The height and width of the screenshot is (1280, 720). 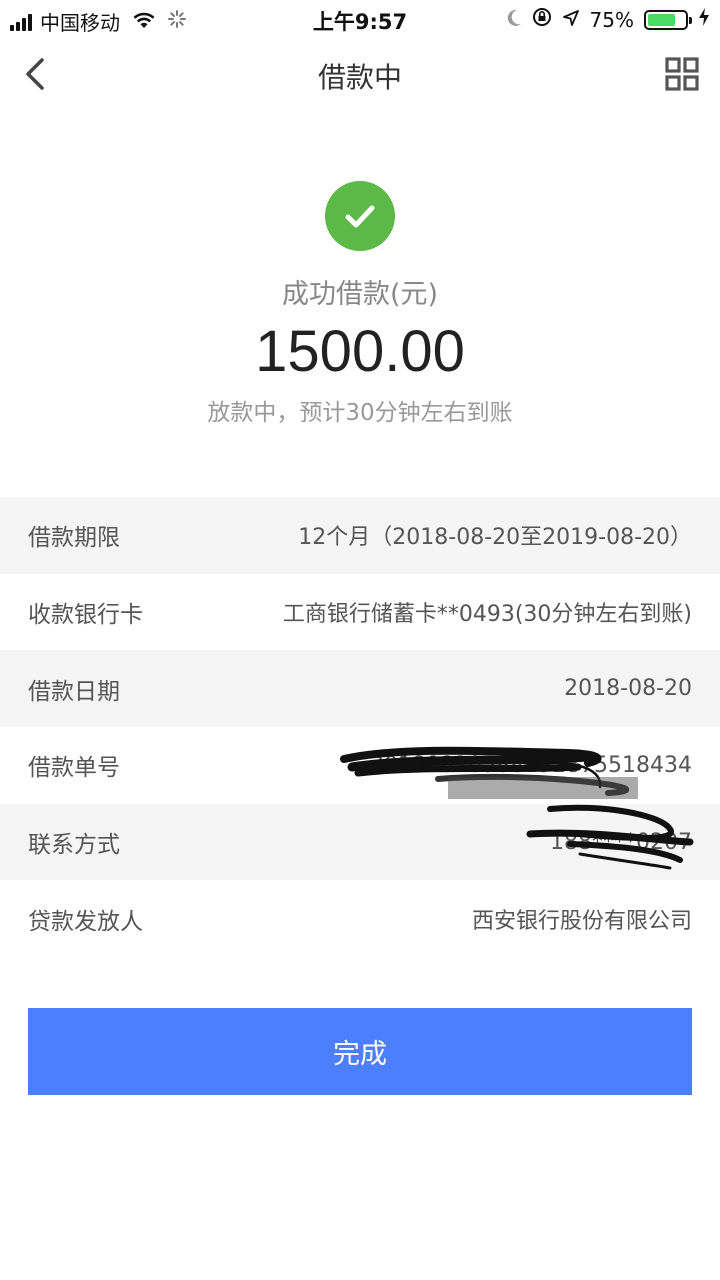 I want to click on row-value: 西安银行股份有限公司, so click(x=581, y=921).